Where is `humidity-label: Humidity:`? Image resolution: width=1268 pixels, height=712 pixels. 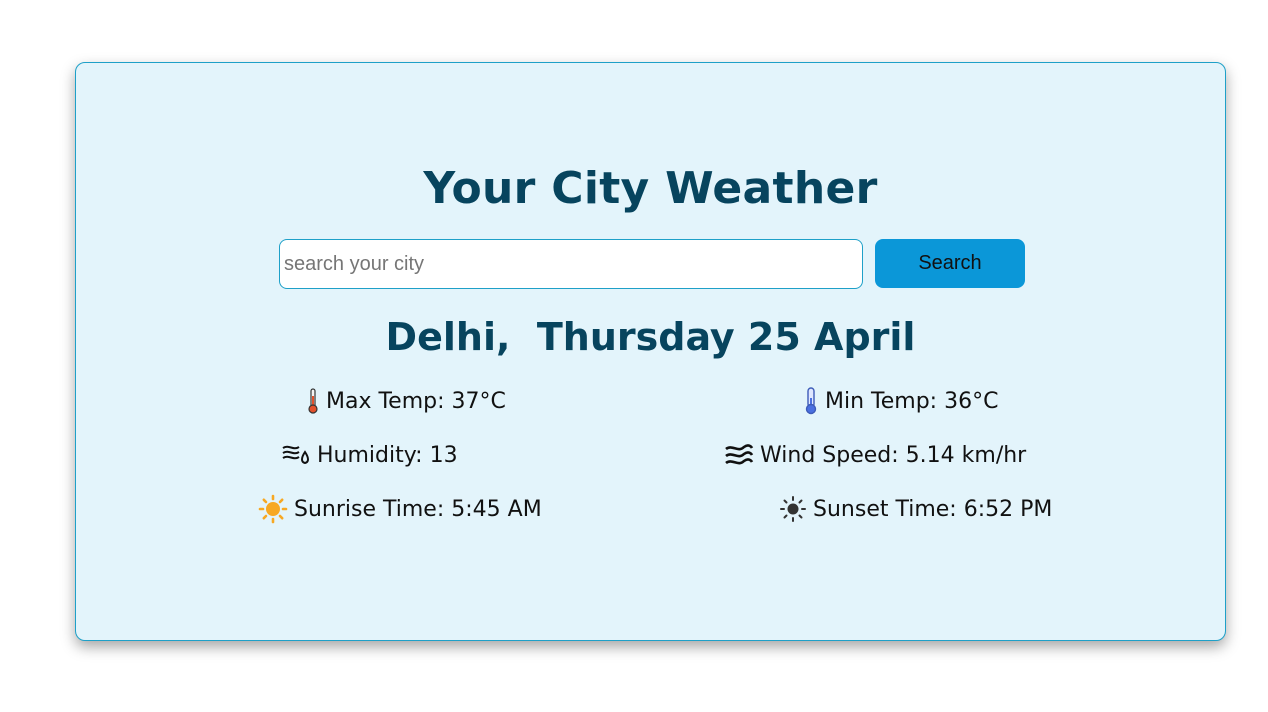 humidity-label: Humidity: is located at coordinates (370, 455).